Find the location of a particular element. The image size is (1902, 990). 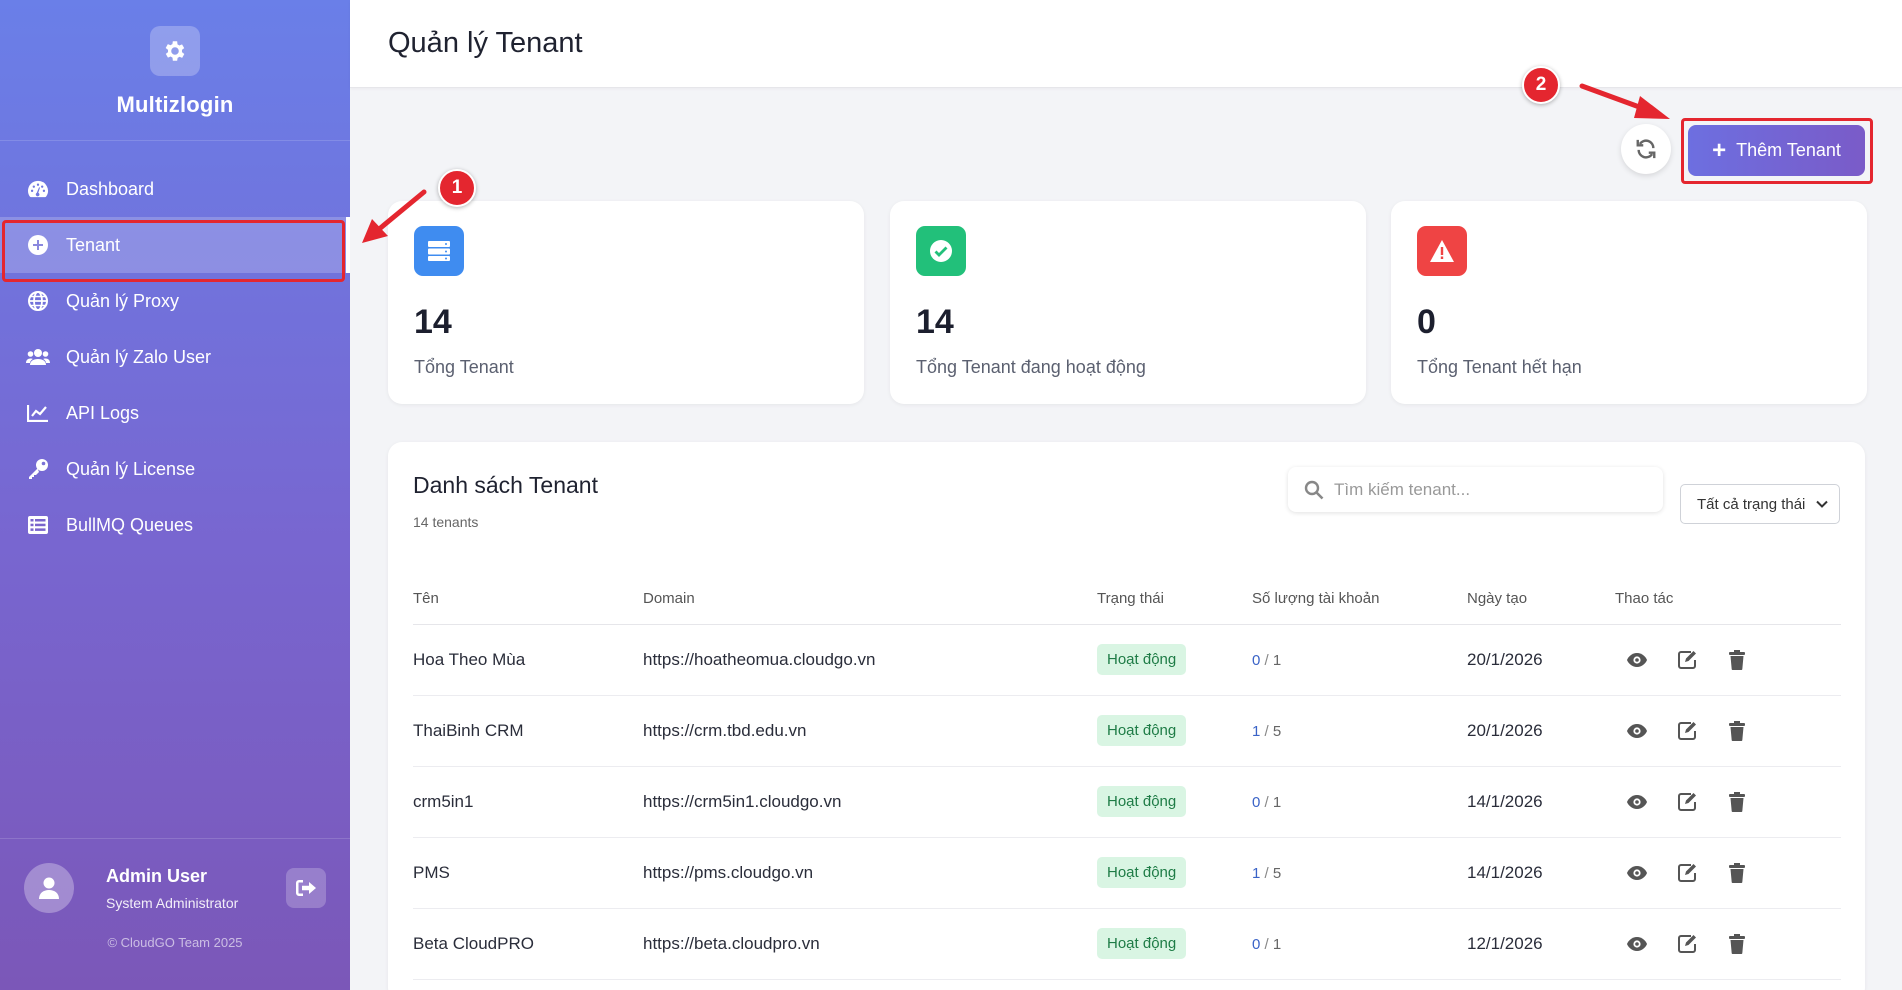

sidebar-item-bullmq: BullMQ Queues is located at coordinates (175, 525).